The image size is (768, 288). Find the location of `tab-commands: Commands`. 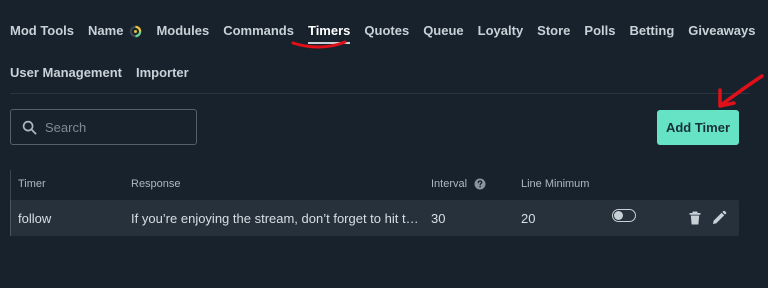

tab-commands: Commands is located at coordinates (258, 31).